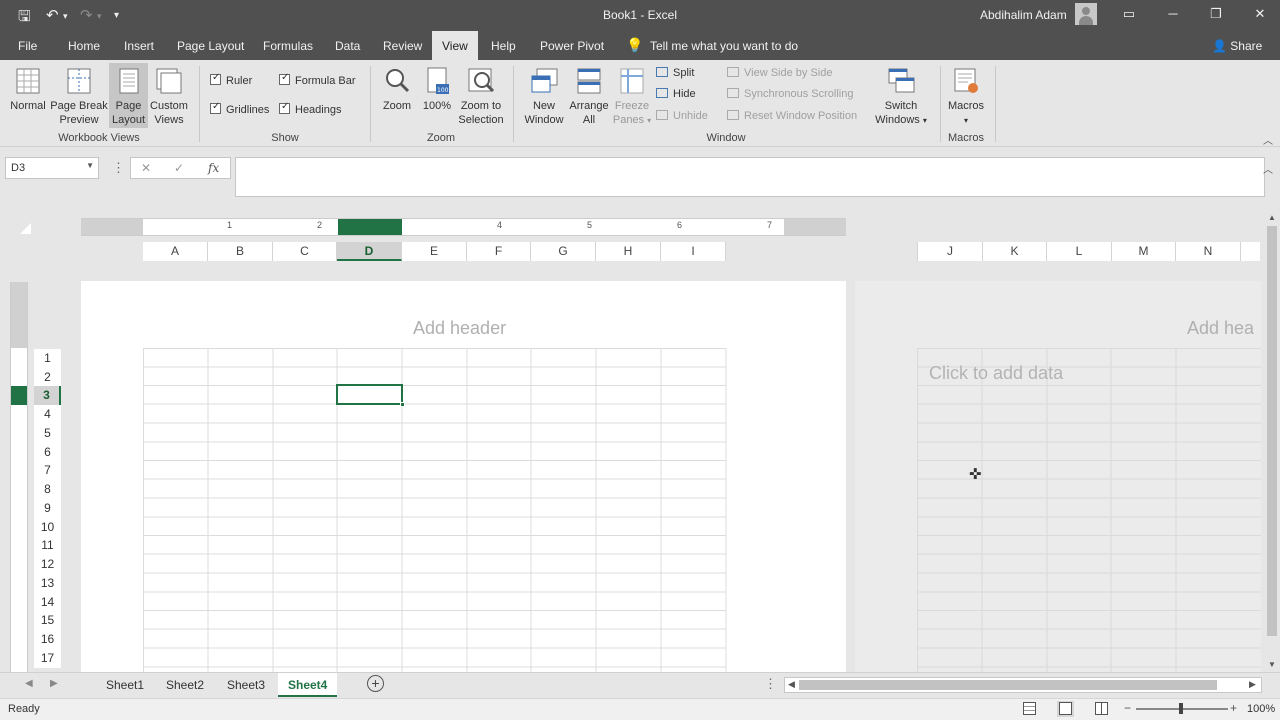  Describe the element at coordinates (1268, 139) in the screenshot. I see `collapse-ribbon-icon: ︿` at that location.